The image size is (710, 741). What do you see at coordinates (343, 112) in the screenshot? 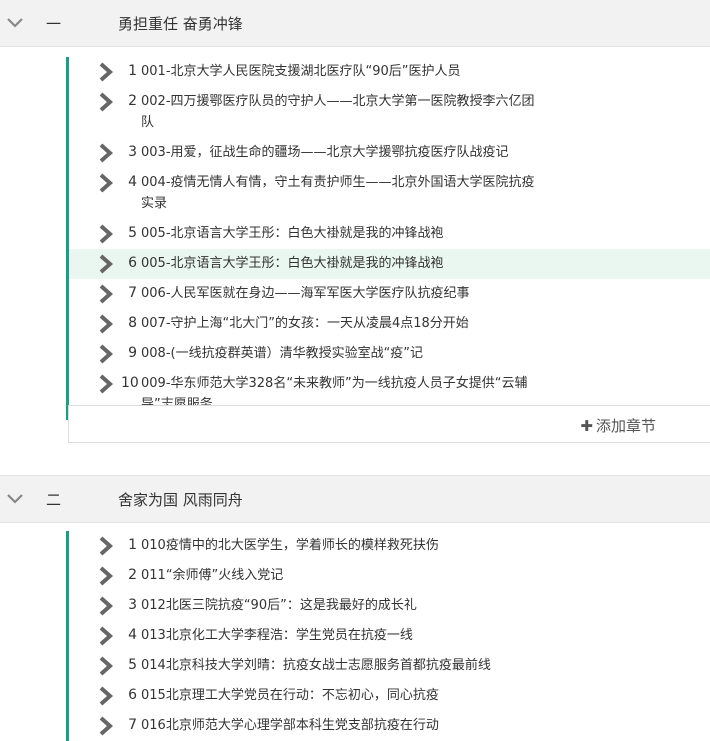
I see `section-title: 002-四万援鄂医疗队员的守护人——北京大学第一医院教授李六亿团队` at bounding box center [343, 112].